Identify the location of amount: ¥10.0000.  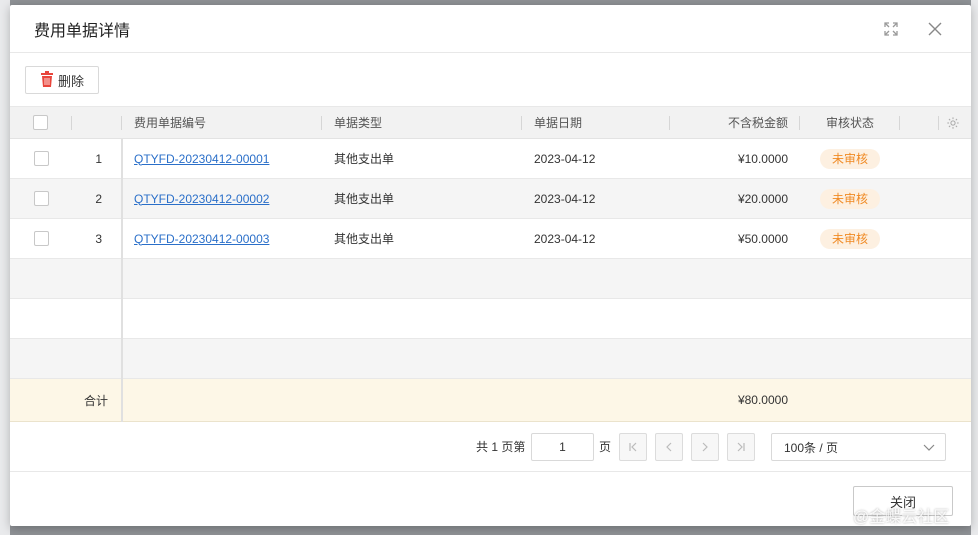
(762, 158).